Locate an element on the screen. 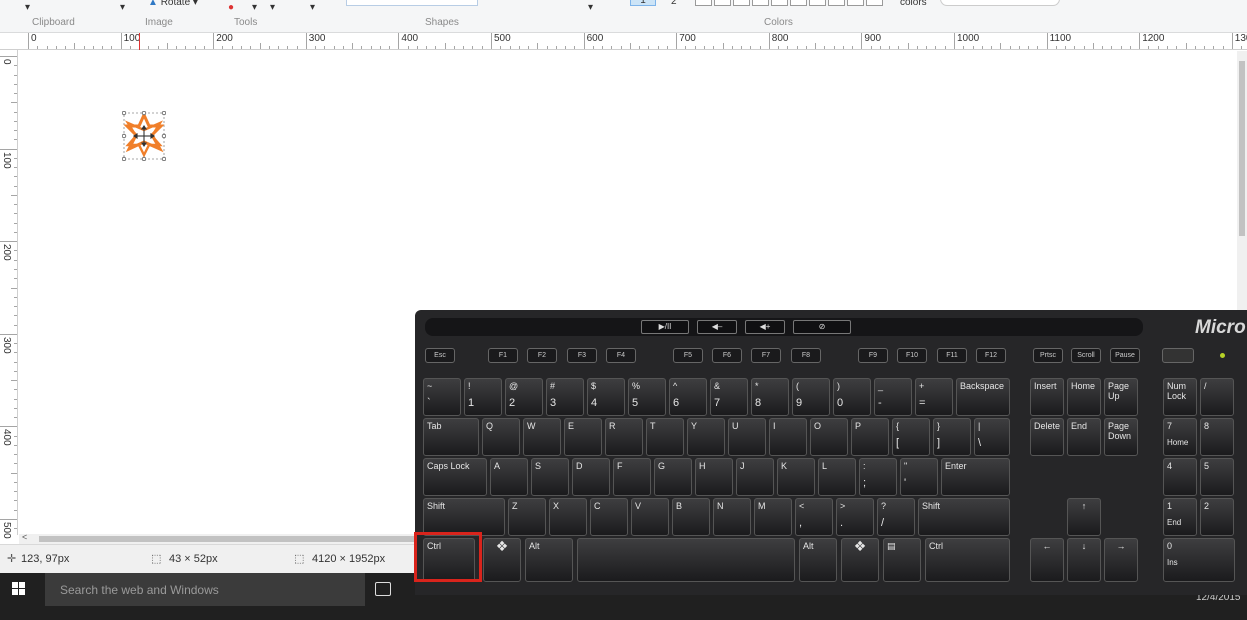 The width and height of the screenshot is (1247, 620). key-f4: F4 is located at coordinates (621, 355).